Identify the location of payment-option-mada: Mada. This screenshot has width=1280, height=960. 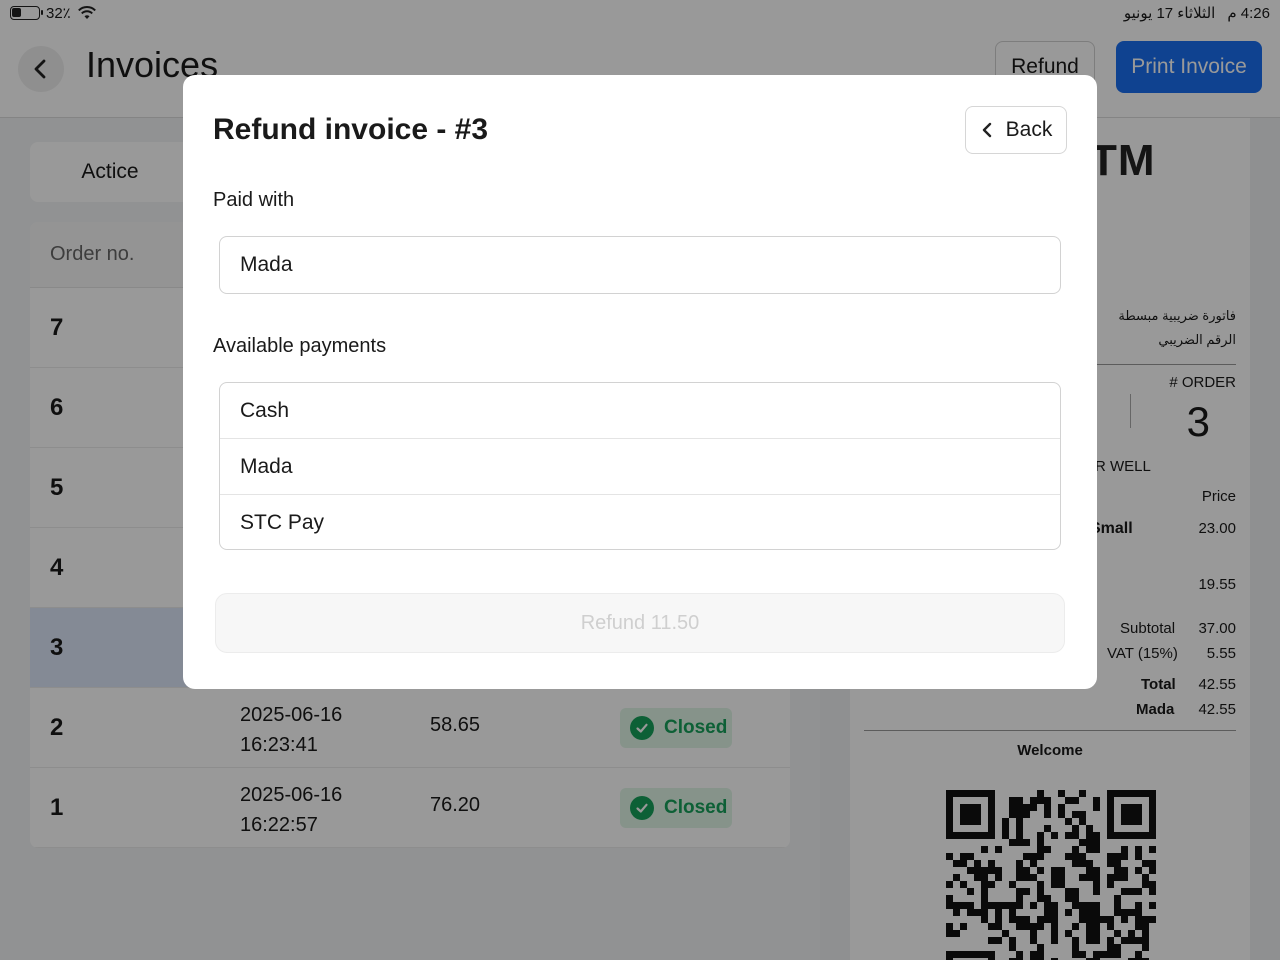
(640, 467).